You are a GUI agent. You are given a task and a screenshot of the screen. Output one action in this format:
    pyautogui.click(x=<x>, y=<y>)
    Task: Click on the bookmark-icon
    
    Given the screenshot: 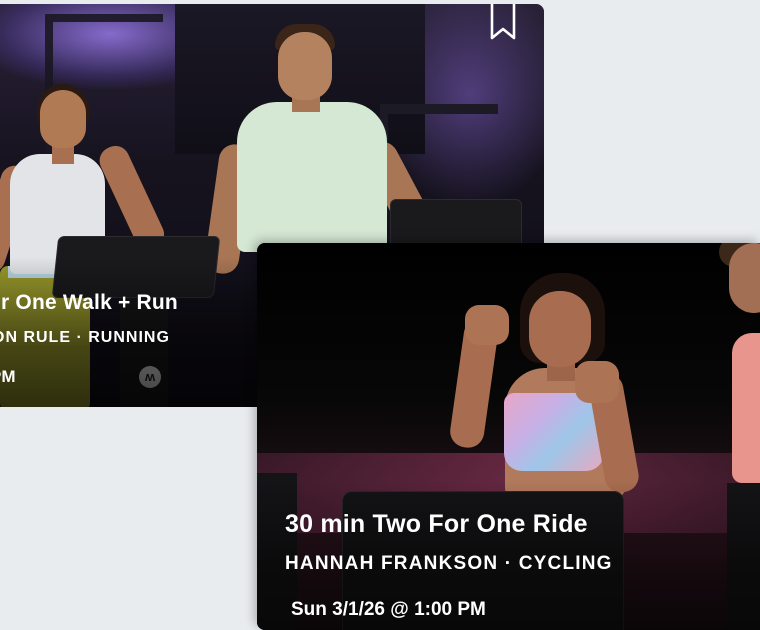 What is the action you would take?
    pyautogui.click(x=503, y=22)
    